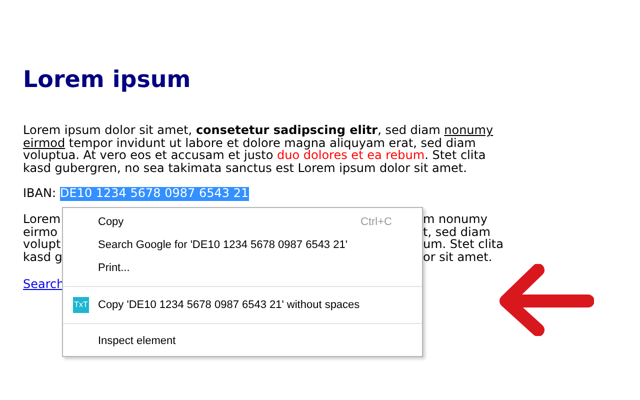 Image resolution: width=640 pixels, height=400 pixels. What do you see at coordinates (242, 305) in the screenshot?
I see `menu-item: TxT Copy 'DE10 1234 5678 0987 6543 21' without spaces` at bounding box center [242, 305].